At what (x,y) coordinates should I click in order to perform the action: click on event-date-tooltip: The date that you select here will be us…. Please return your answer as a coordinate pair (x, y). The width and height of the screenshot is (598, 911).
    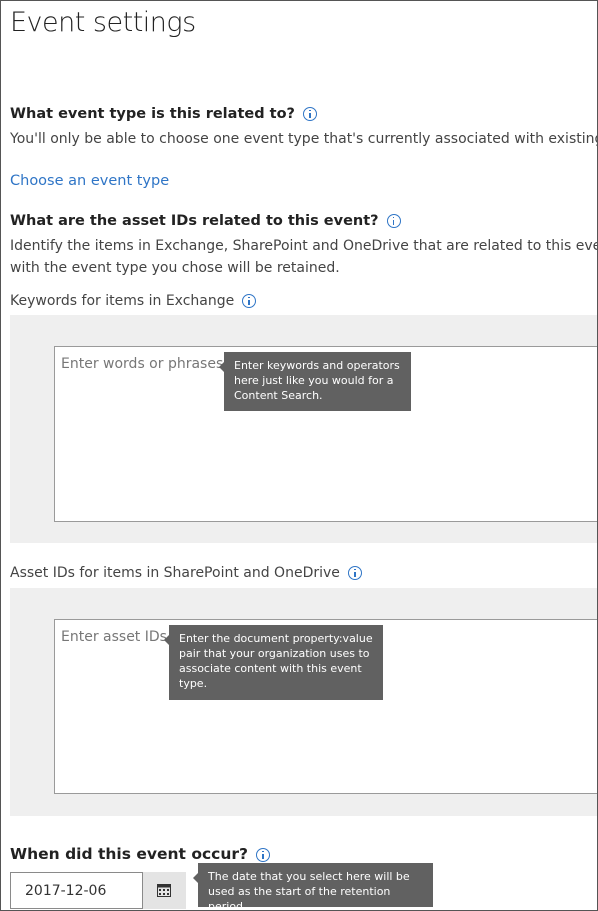
    Looking at the image, I should click on (313, 886).